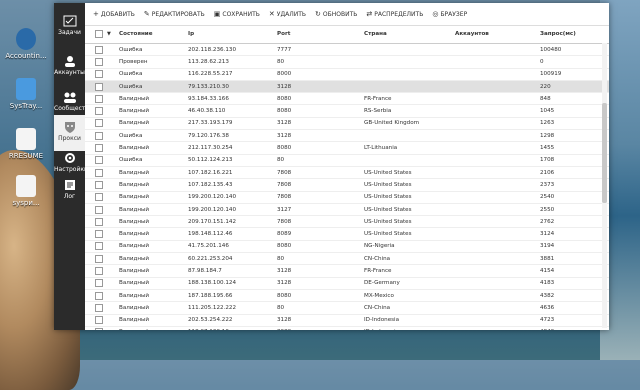 Image resolution: width=640 pixels, height=390 pixels. I want to click on desktop-icon-resume: RRESUME, so click(26, 144).